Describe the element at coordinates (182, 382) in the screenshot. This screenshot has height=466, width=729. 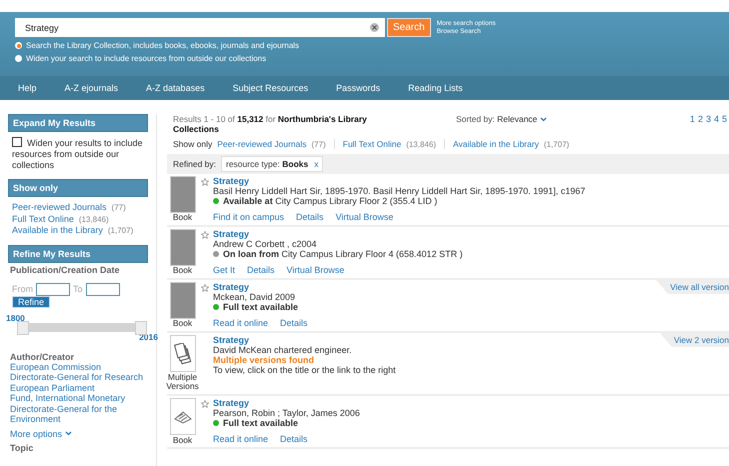
I see `resource-type-label: Multiple Versions` at that location.